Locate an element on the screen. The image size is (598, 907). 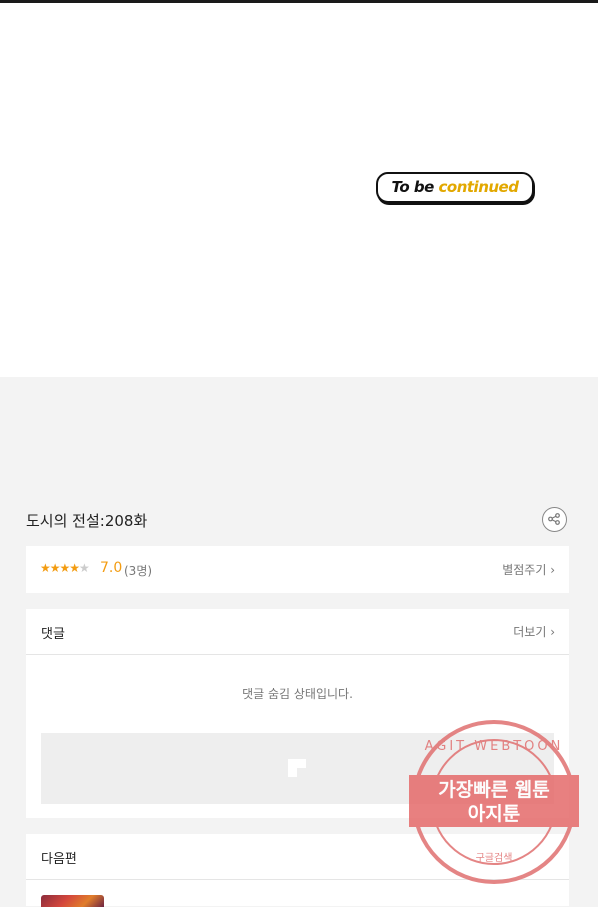
share-icon is located at coordinates (554, 519).